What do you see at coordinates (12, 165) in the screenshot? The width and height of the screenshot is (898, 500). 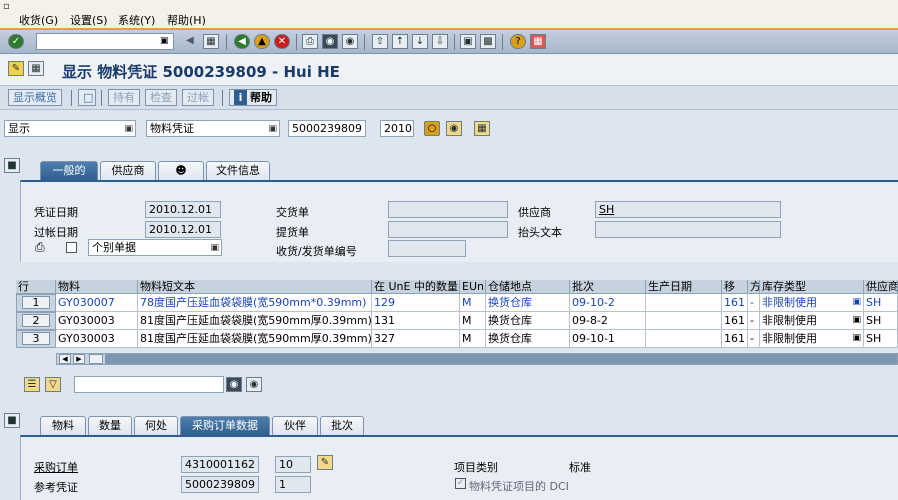 I see `collapse-header-icon: ■` at bounding box center [12, 165].